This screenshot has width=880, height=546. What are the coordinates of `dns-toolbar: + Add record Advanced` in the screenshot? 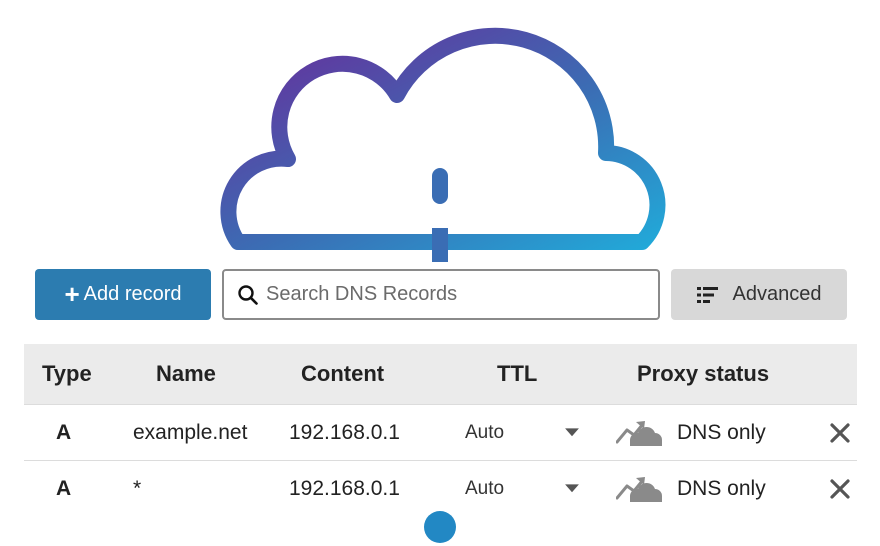 It's located at (440, 295).